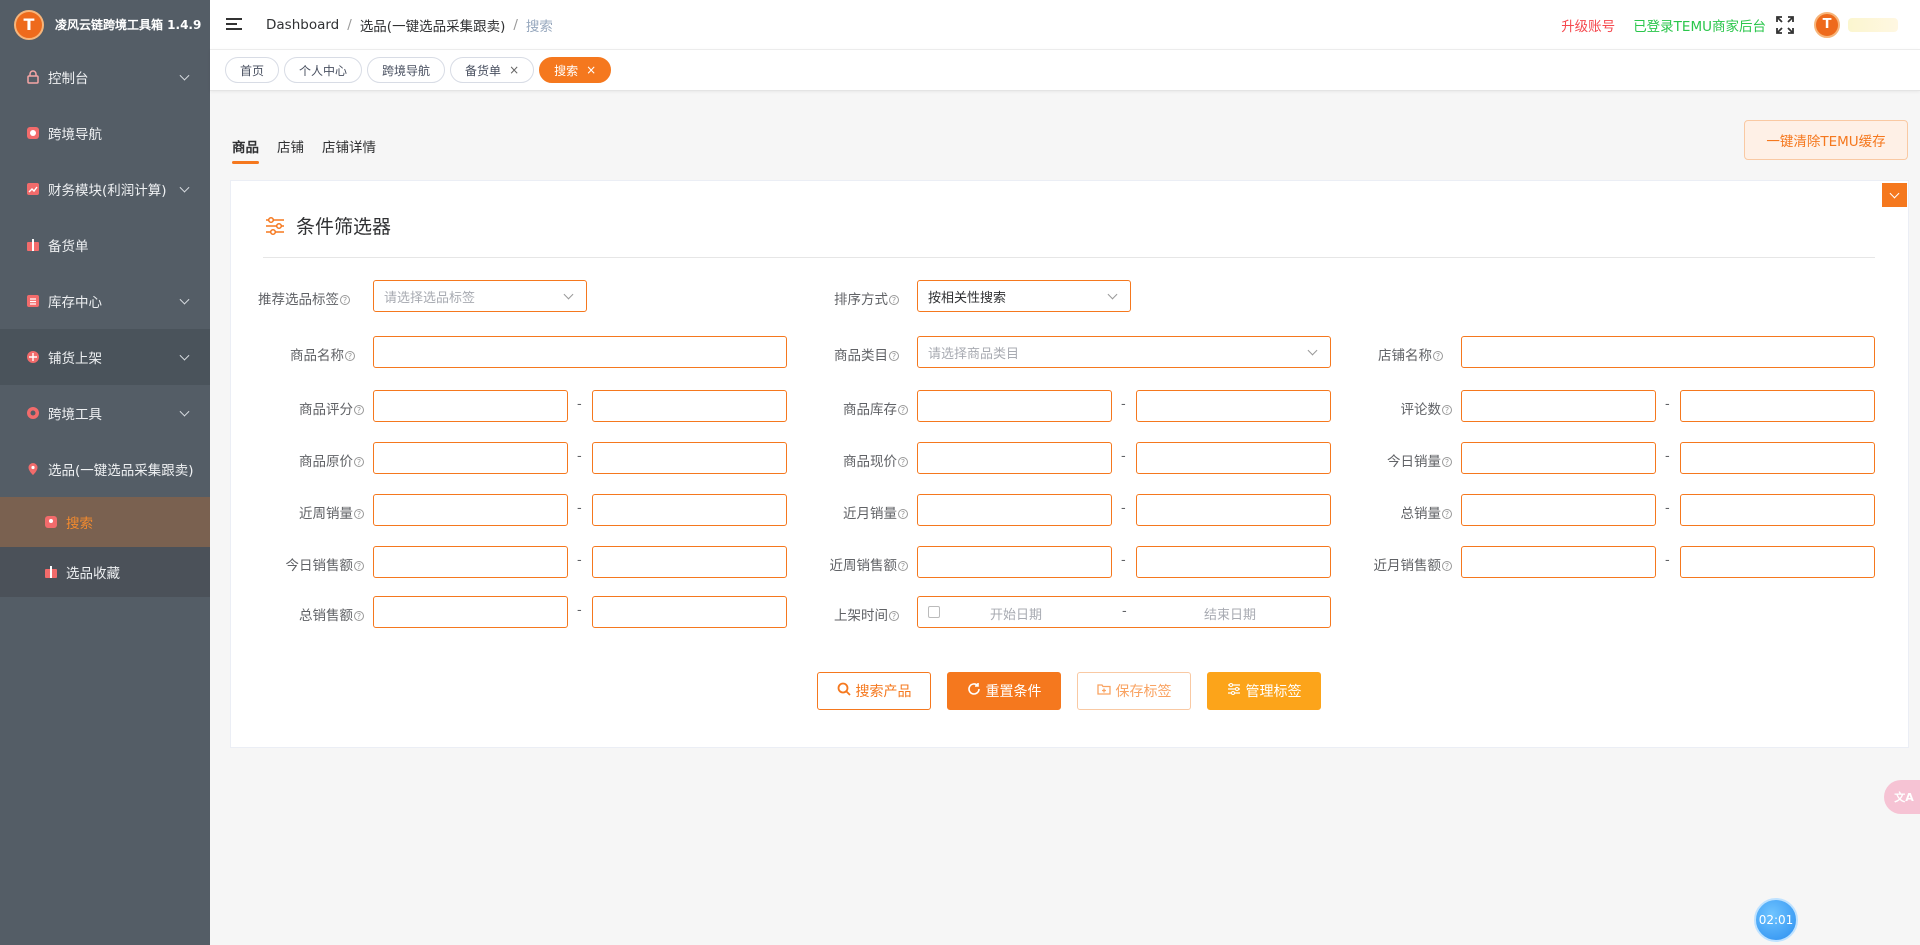 This screenshot has width=1920, height=945. What do you see at coordinates (323, 70) in the screenshot?
I see `tag-profile: 个人中心` at bounding box center [323, 70].